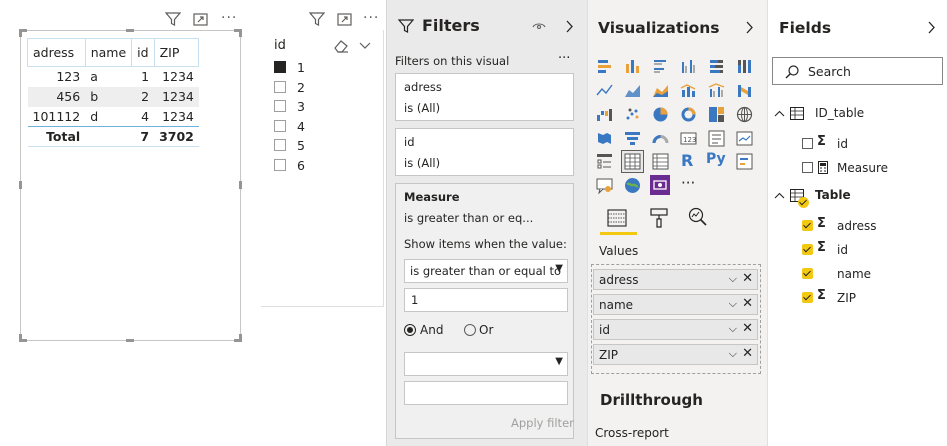 This screenshot has width=947, height=446. Describe the element at coordinates (341, 46) in the screenshot. I see `eraser-icon` at that location.